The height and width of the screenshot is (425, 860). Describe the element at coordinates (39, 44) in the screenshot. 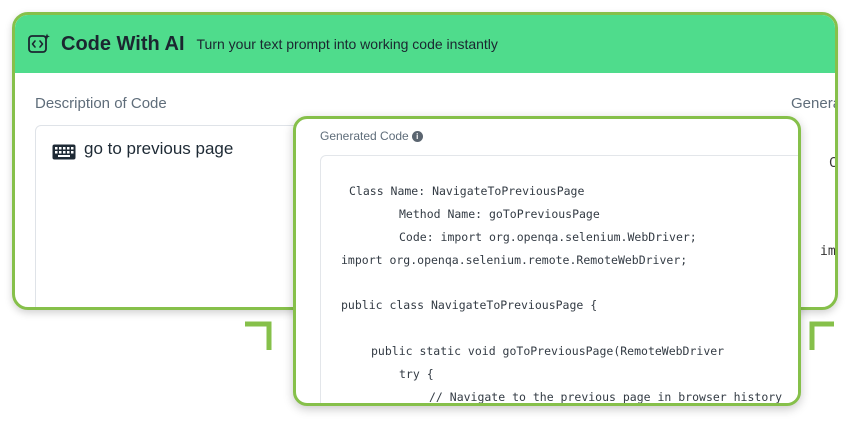

I see `code-sparkle-icon` at that location.